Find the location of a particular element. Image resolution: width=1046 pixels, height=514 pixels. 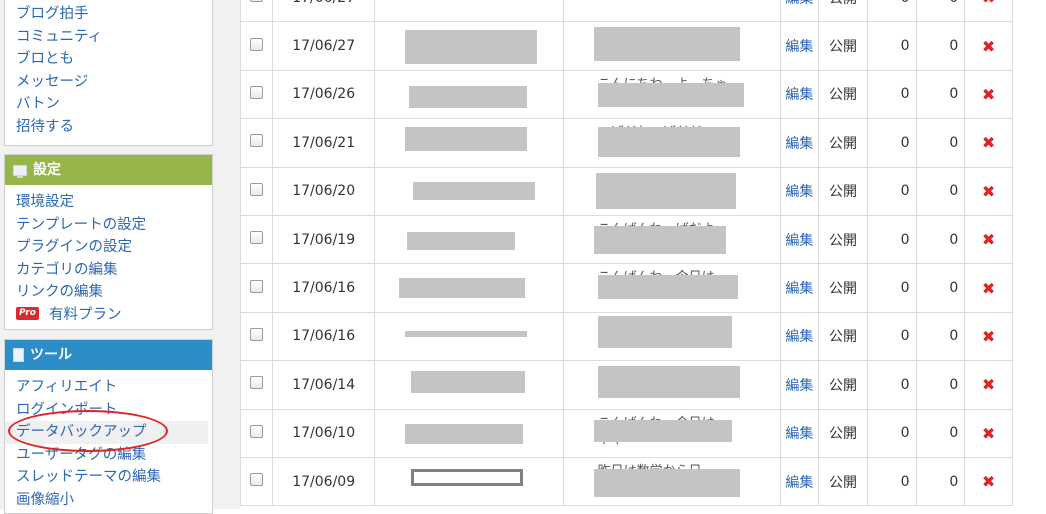

menu-invite: 招待する is located at coordinates (108, 127).